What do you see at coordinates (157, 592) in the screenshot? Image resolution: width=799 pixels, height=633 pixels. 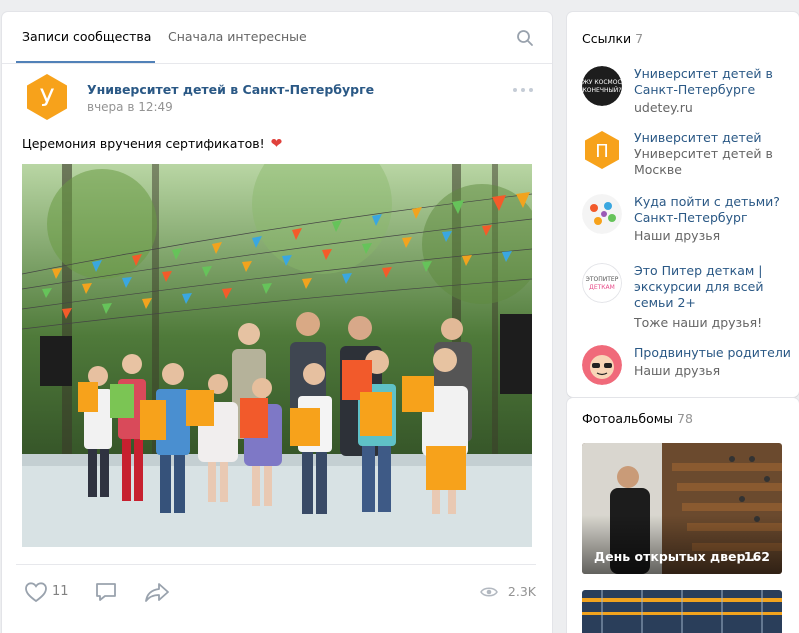 I see `share-icon` at bounding box center [157, 592].